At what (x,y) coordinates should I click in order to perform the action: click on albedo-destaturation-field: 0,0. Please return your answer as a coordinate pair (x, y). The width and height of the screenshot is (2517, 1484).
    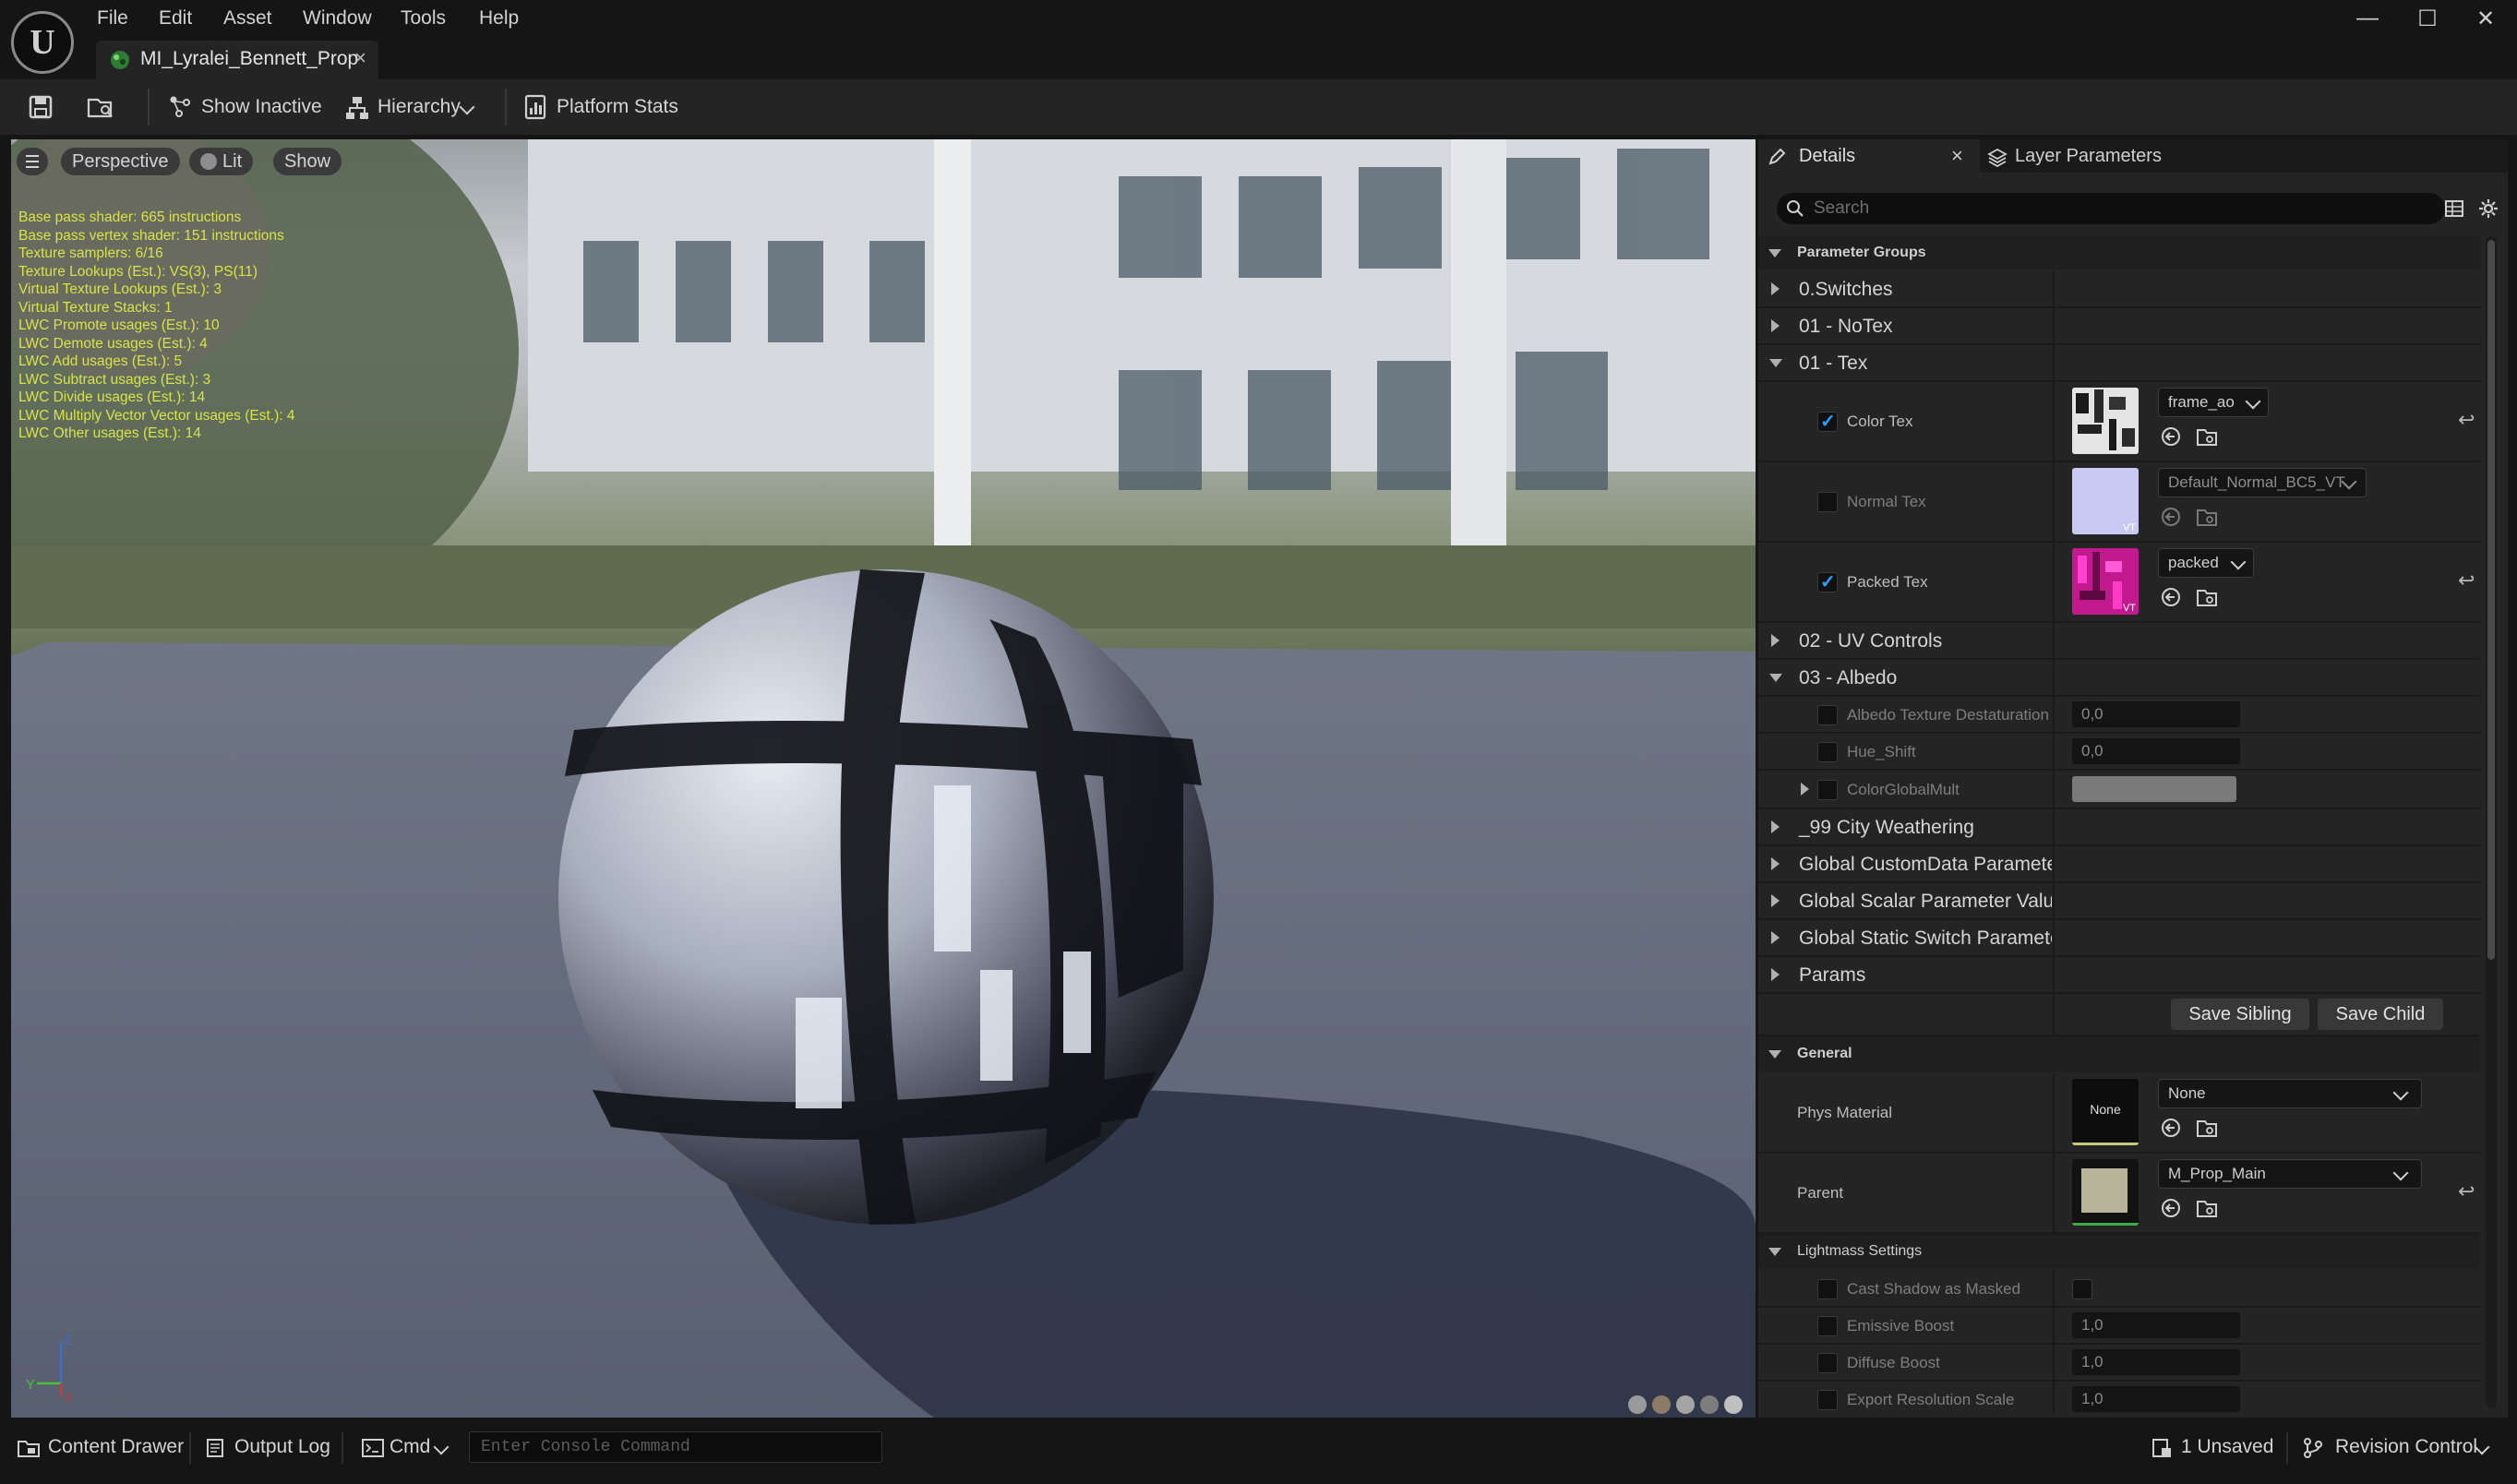
    Looking at the image, I should click on (2156, 714).